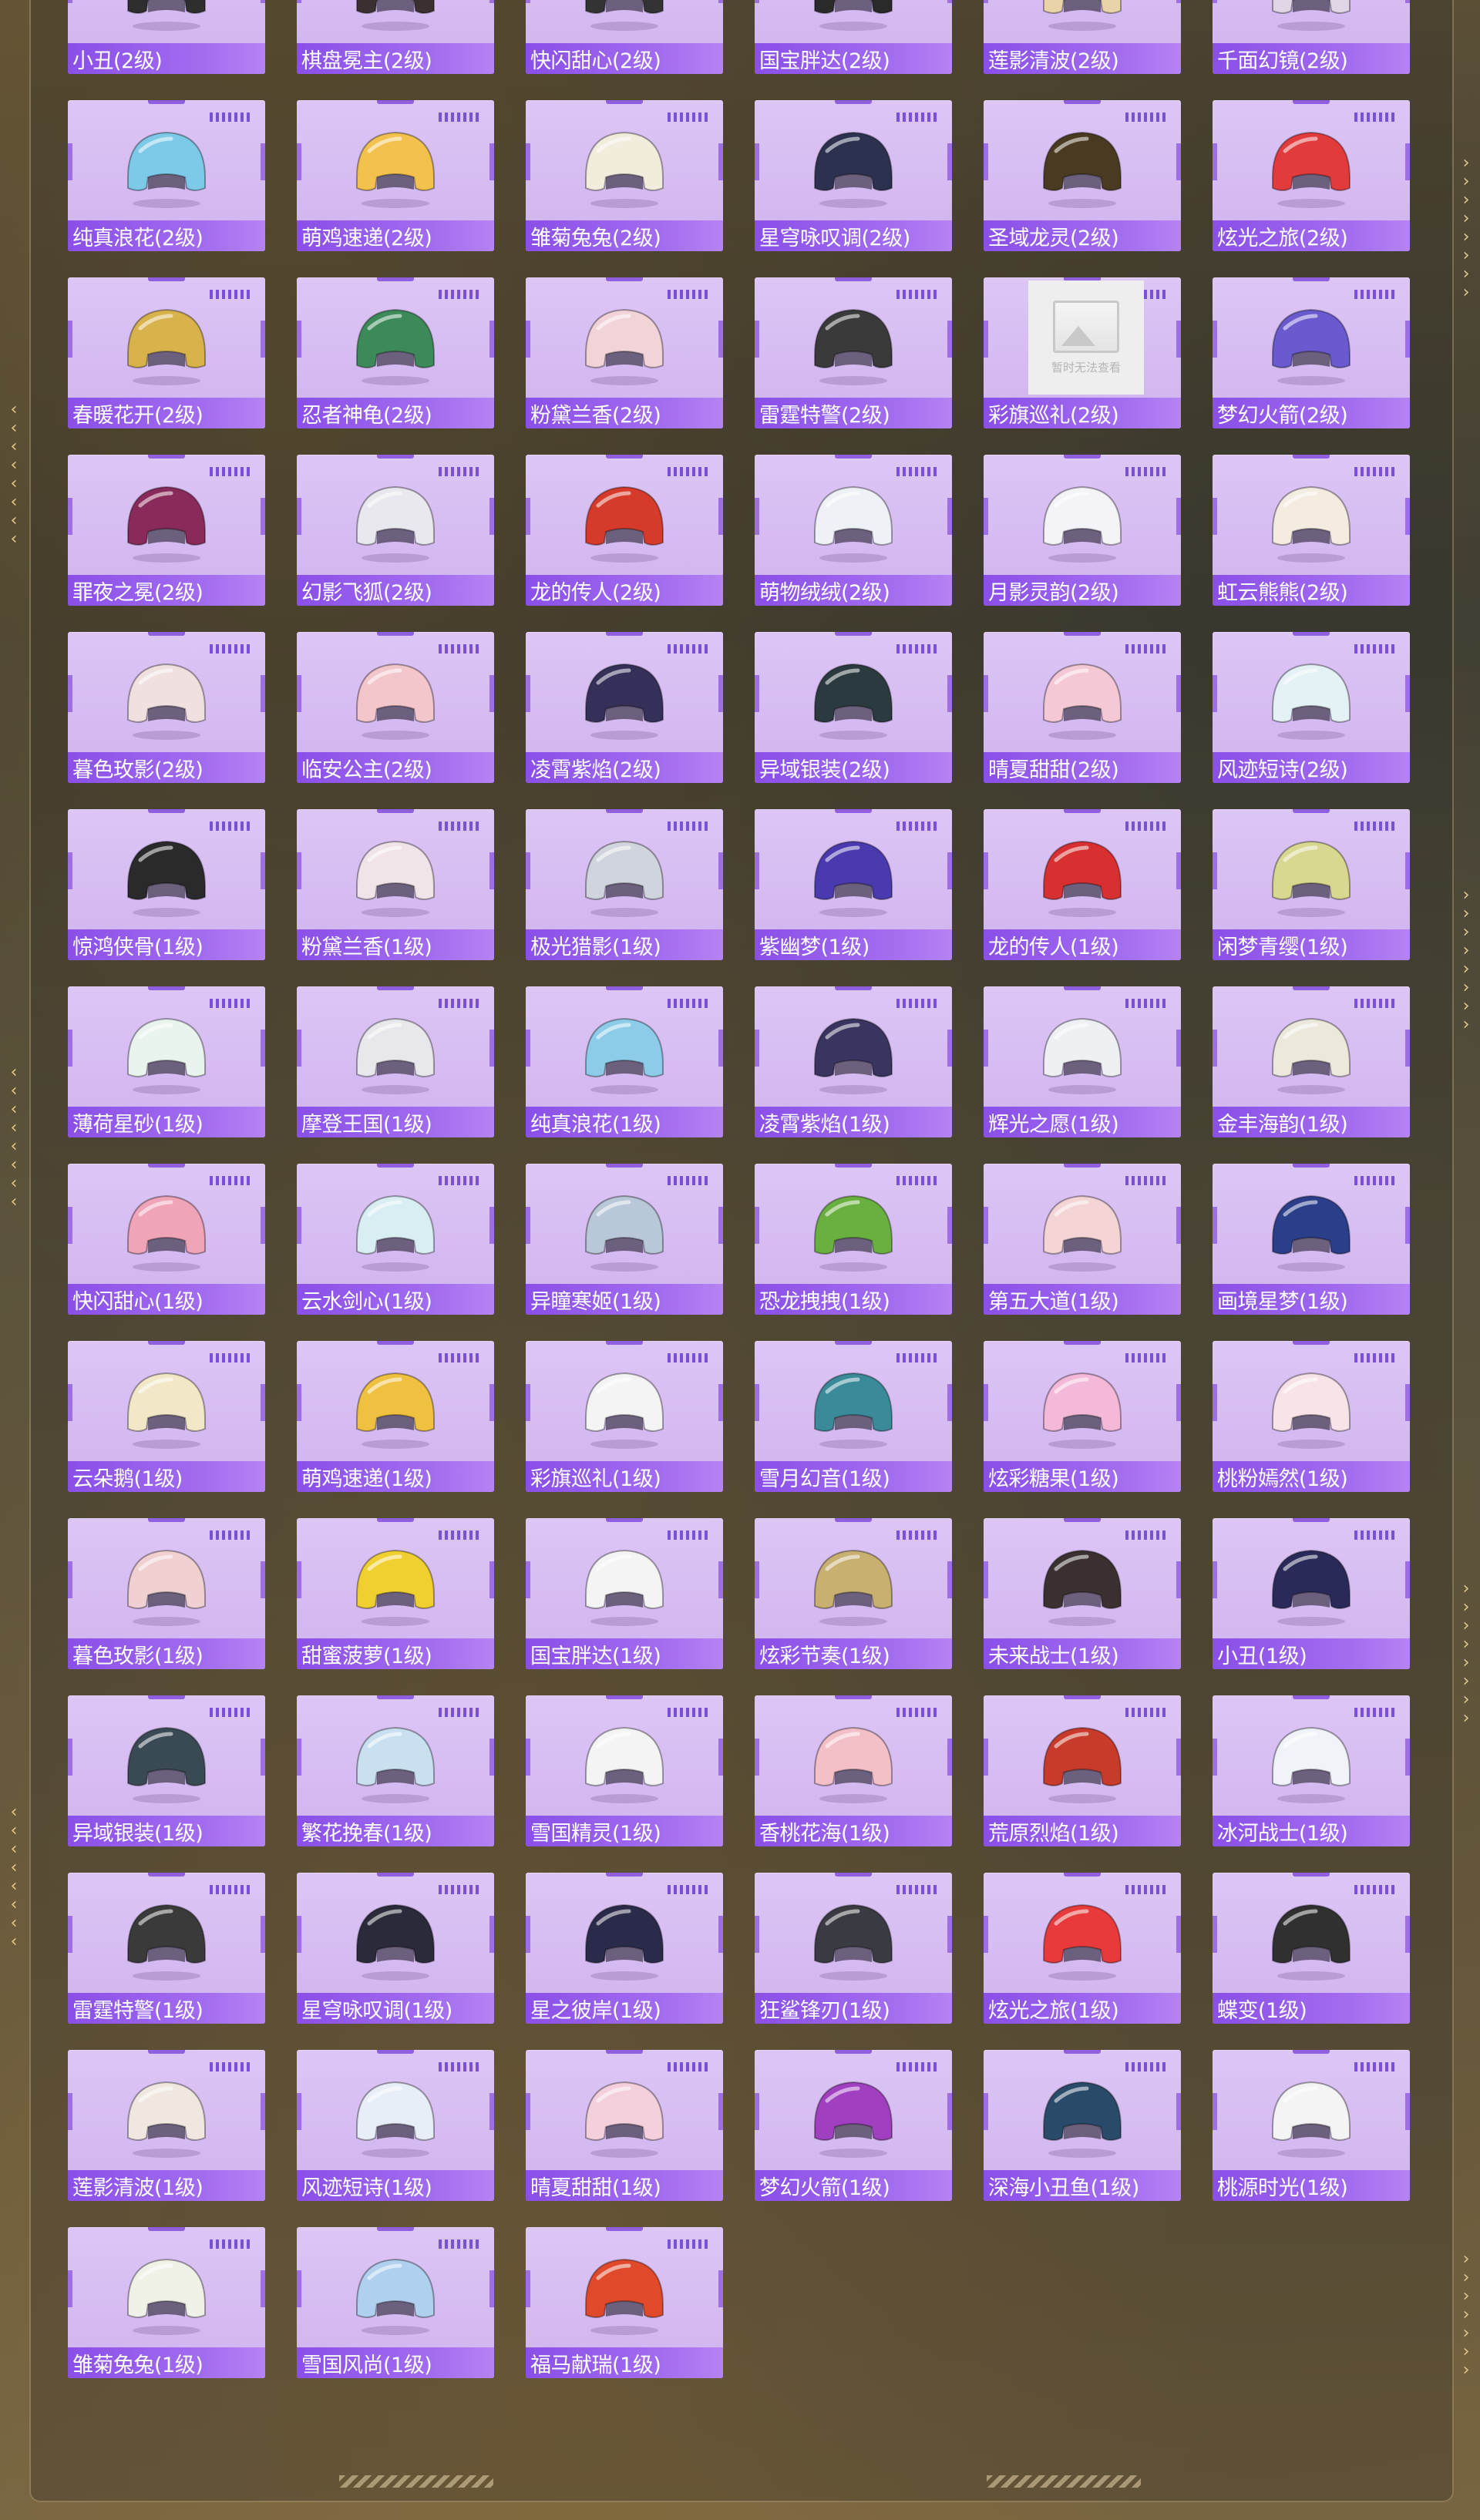  I want to click on helmet-card: 凌霄紫焰(1级), so click(854, 1061).